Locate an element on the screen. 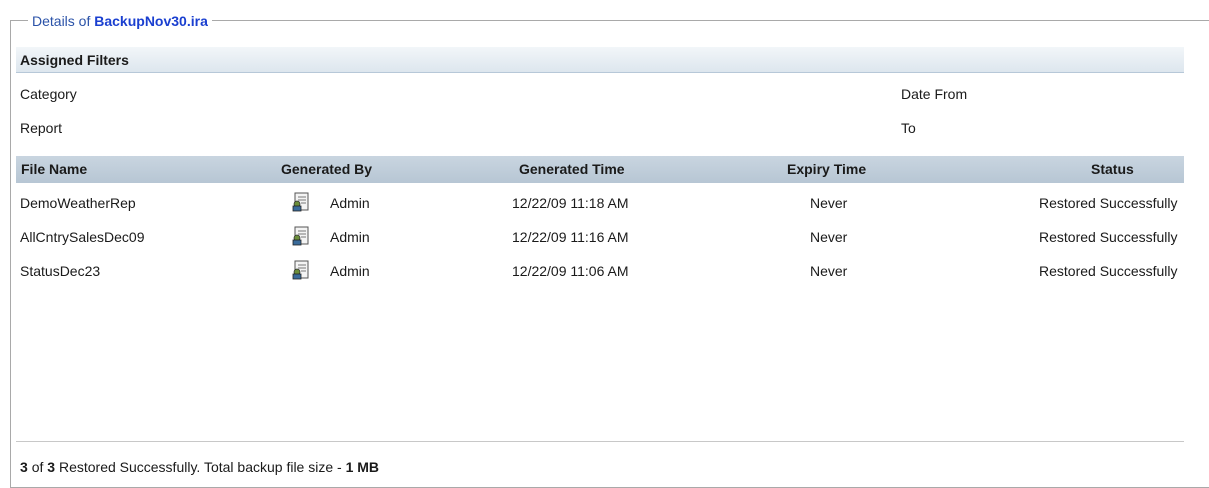  file-name-cell: AllCntrySalesDec09 is located at coordinates (82, 237).